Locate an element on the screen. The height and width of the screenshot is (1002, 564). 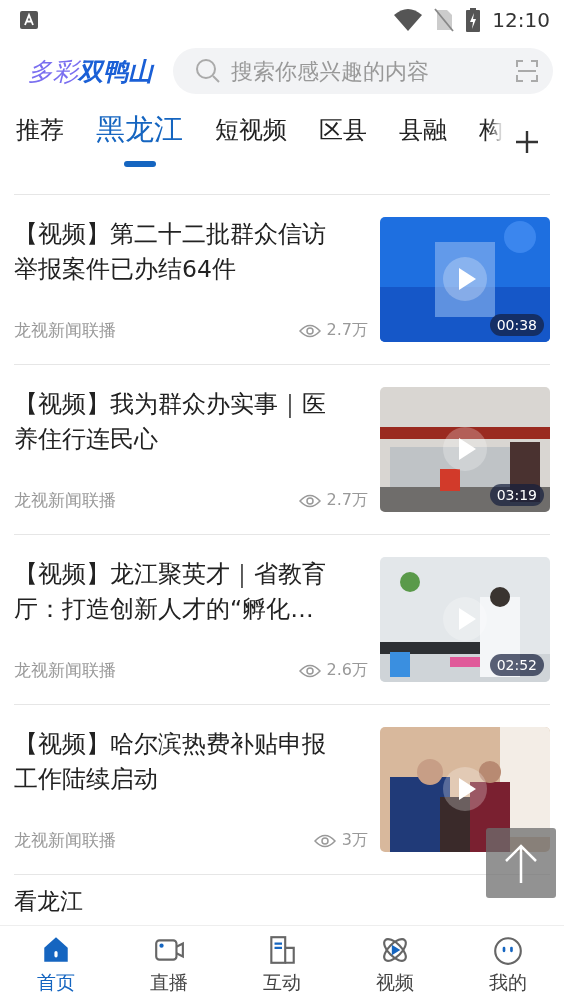
back-to-top-button is located at coordinates (521, 863).